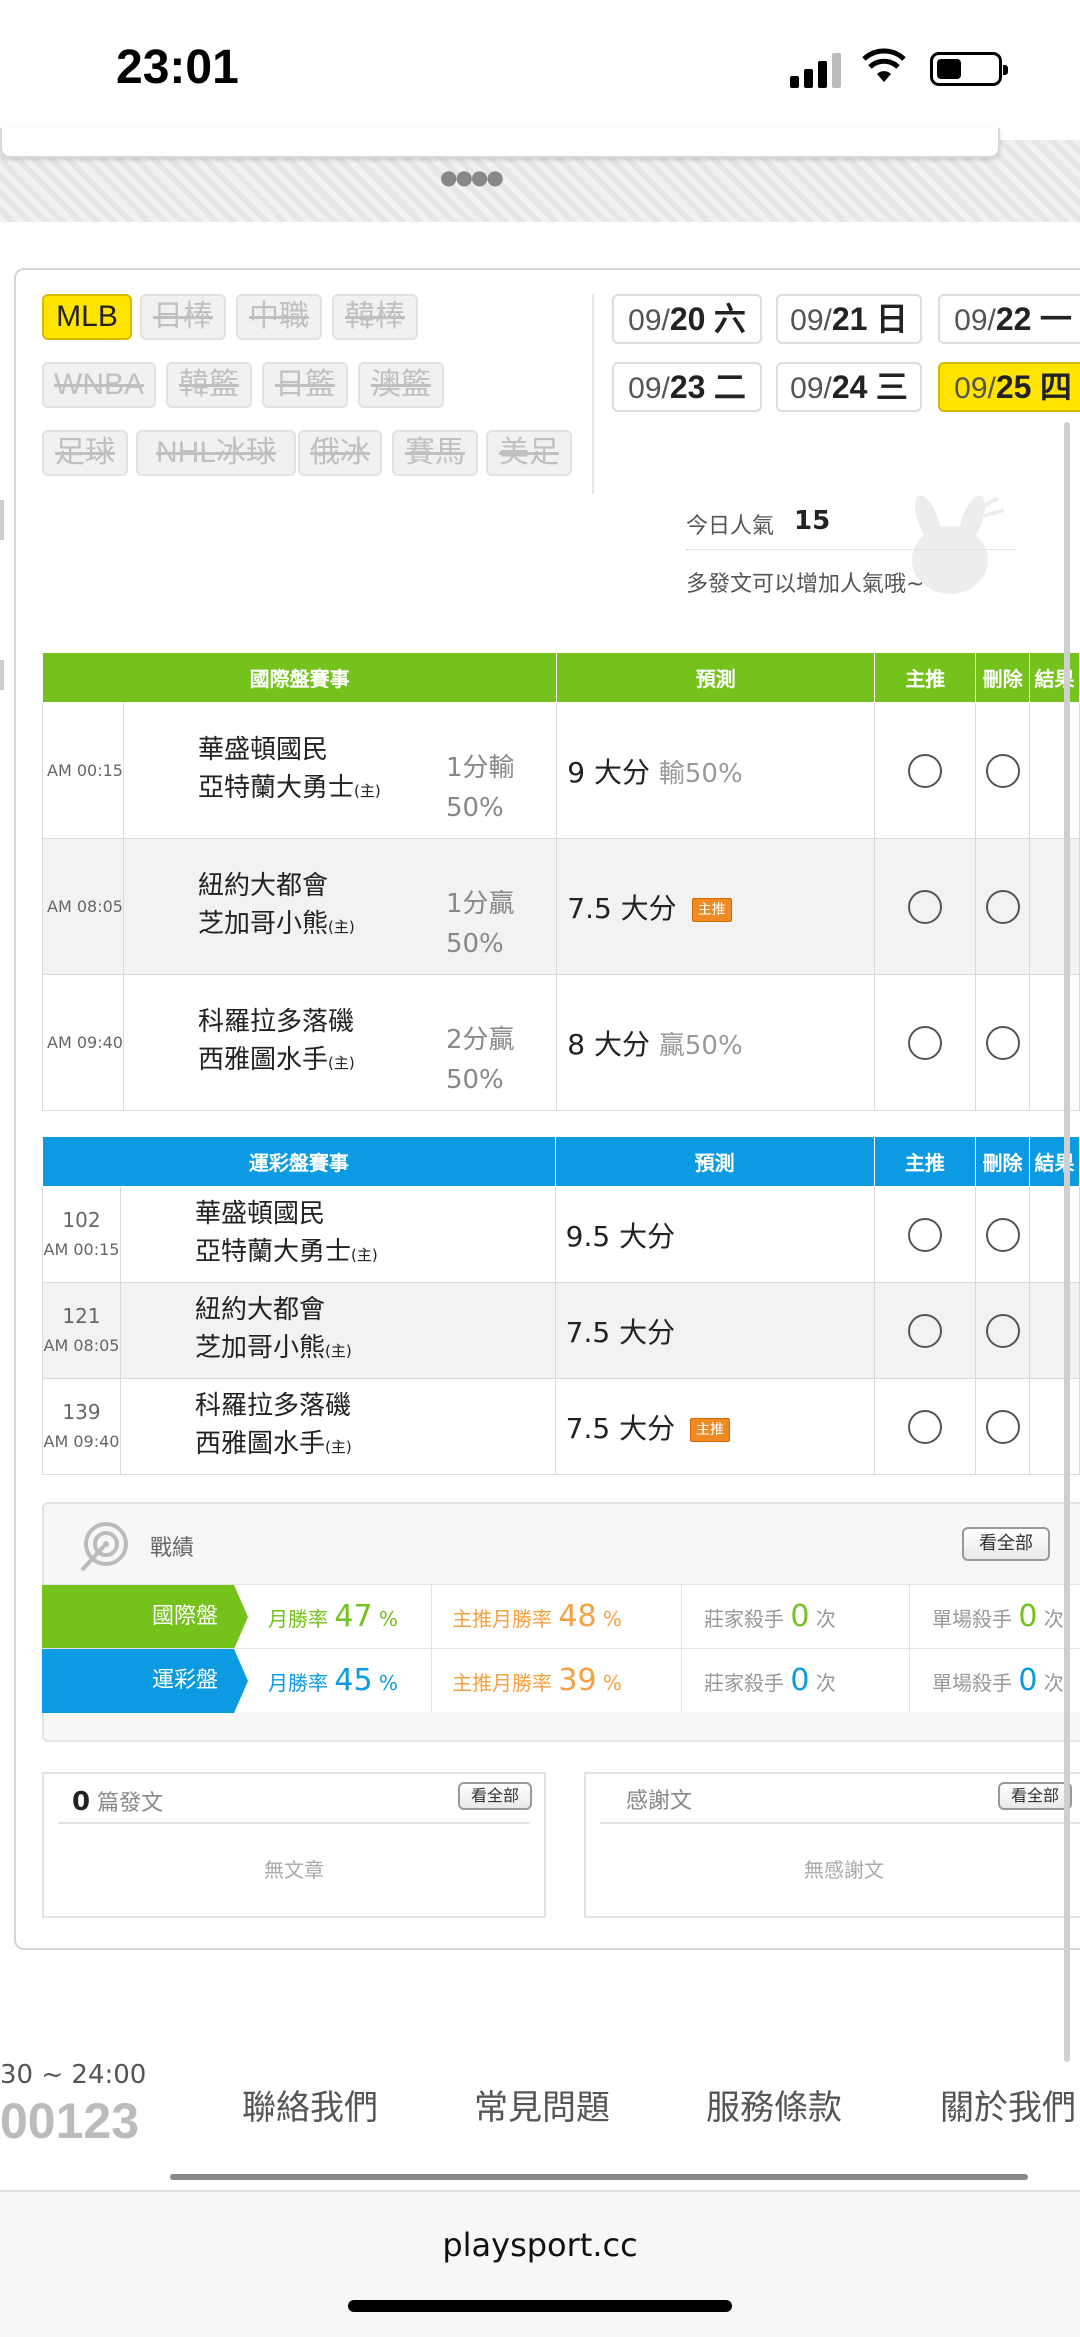 This screenshot has height=2337, width=1080. I want to click on sport-tag-nbl: 澳籃, so click(401, 385).